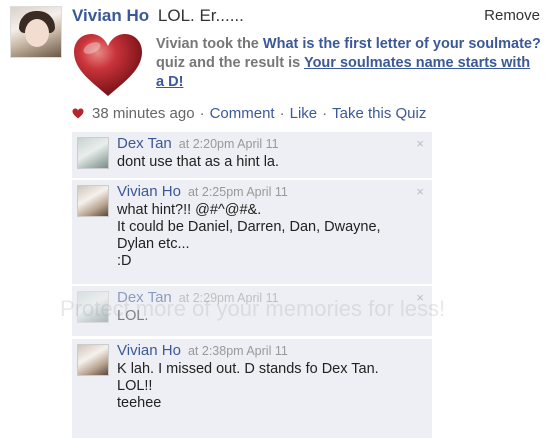  I want to click on comment-text: LOL., so click(133, 316).